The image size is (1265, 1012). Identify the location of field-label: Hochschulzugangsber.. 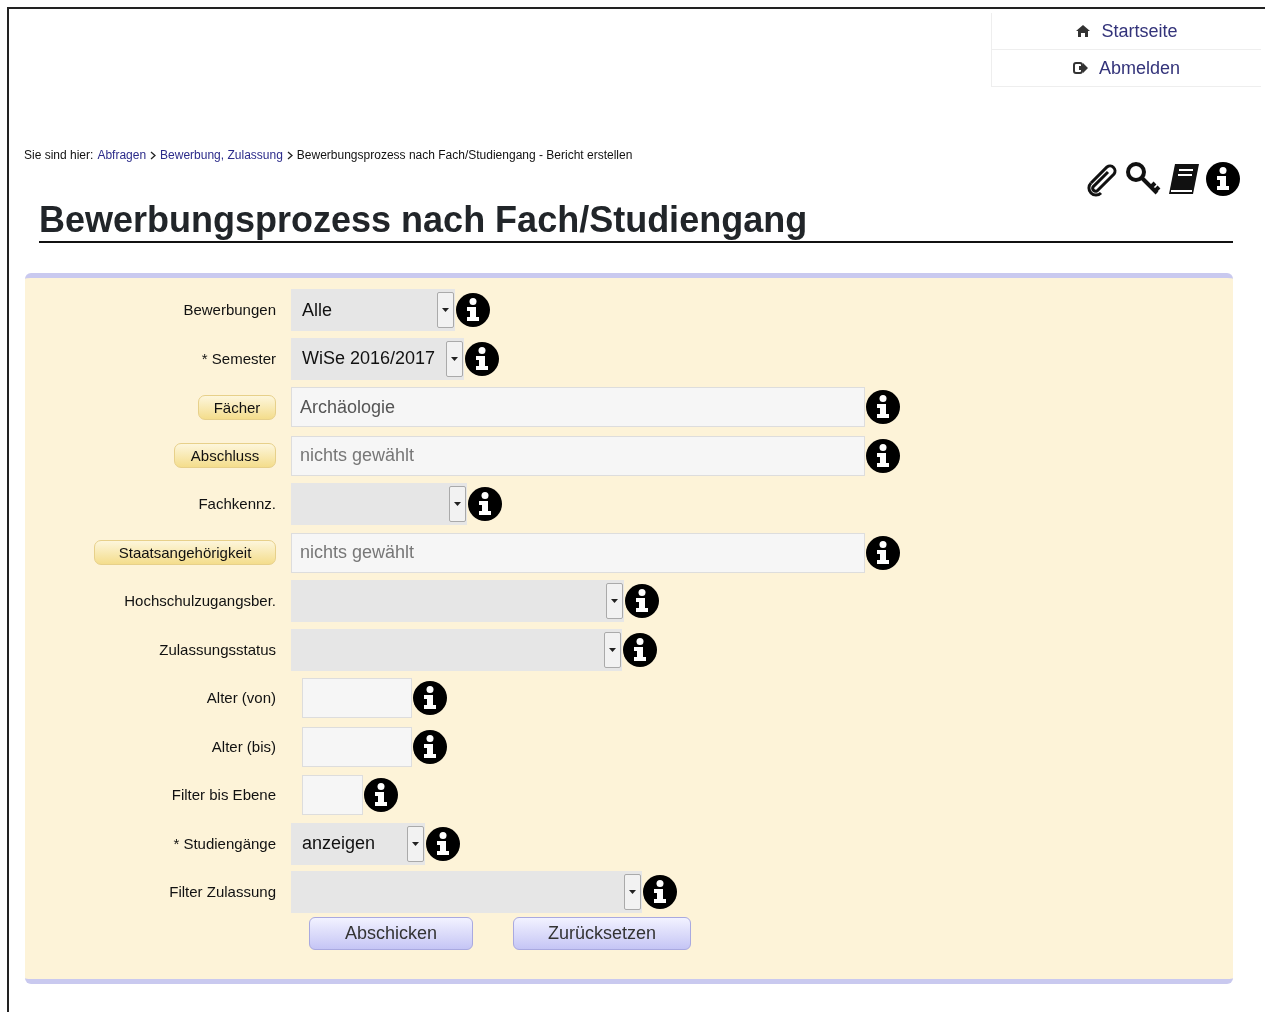
(200, 601).